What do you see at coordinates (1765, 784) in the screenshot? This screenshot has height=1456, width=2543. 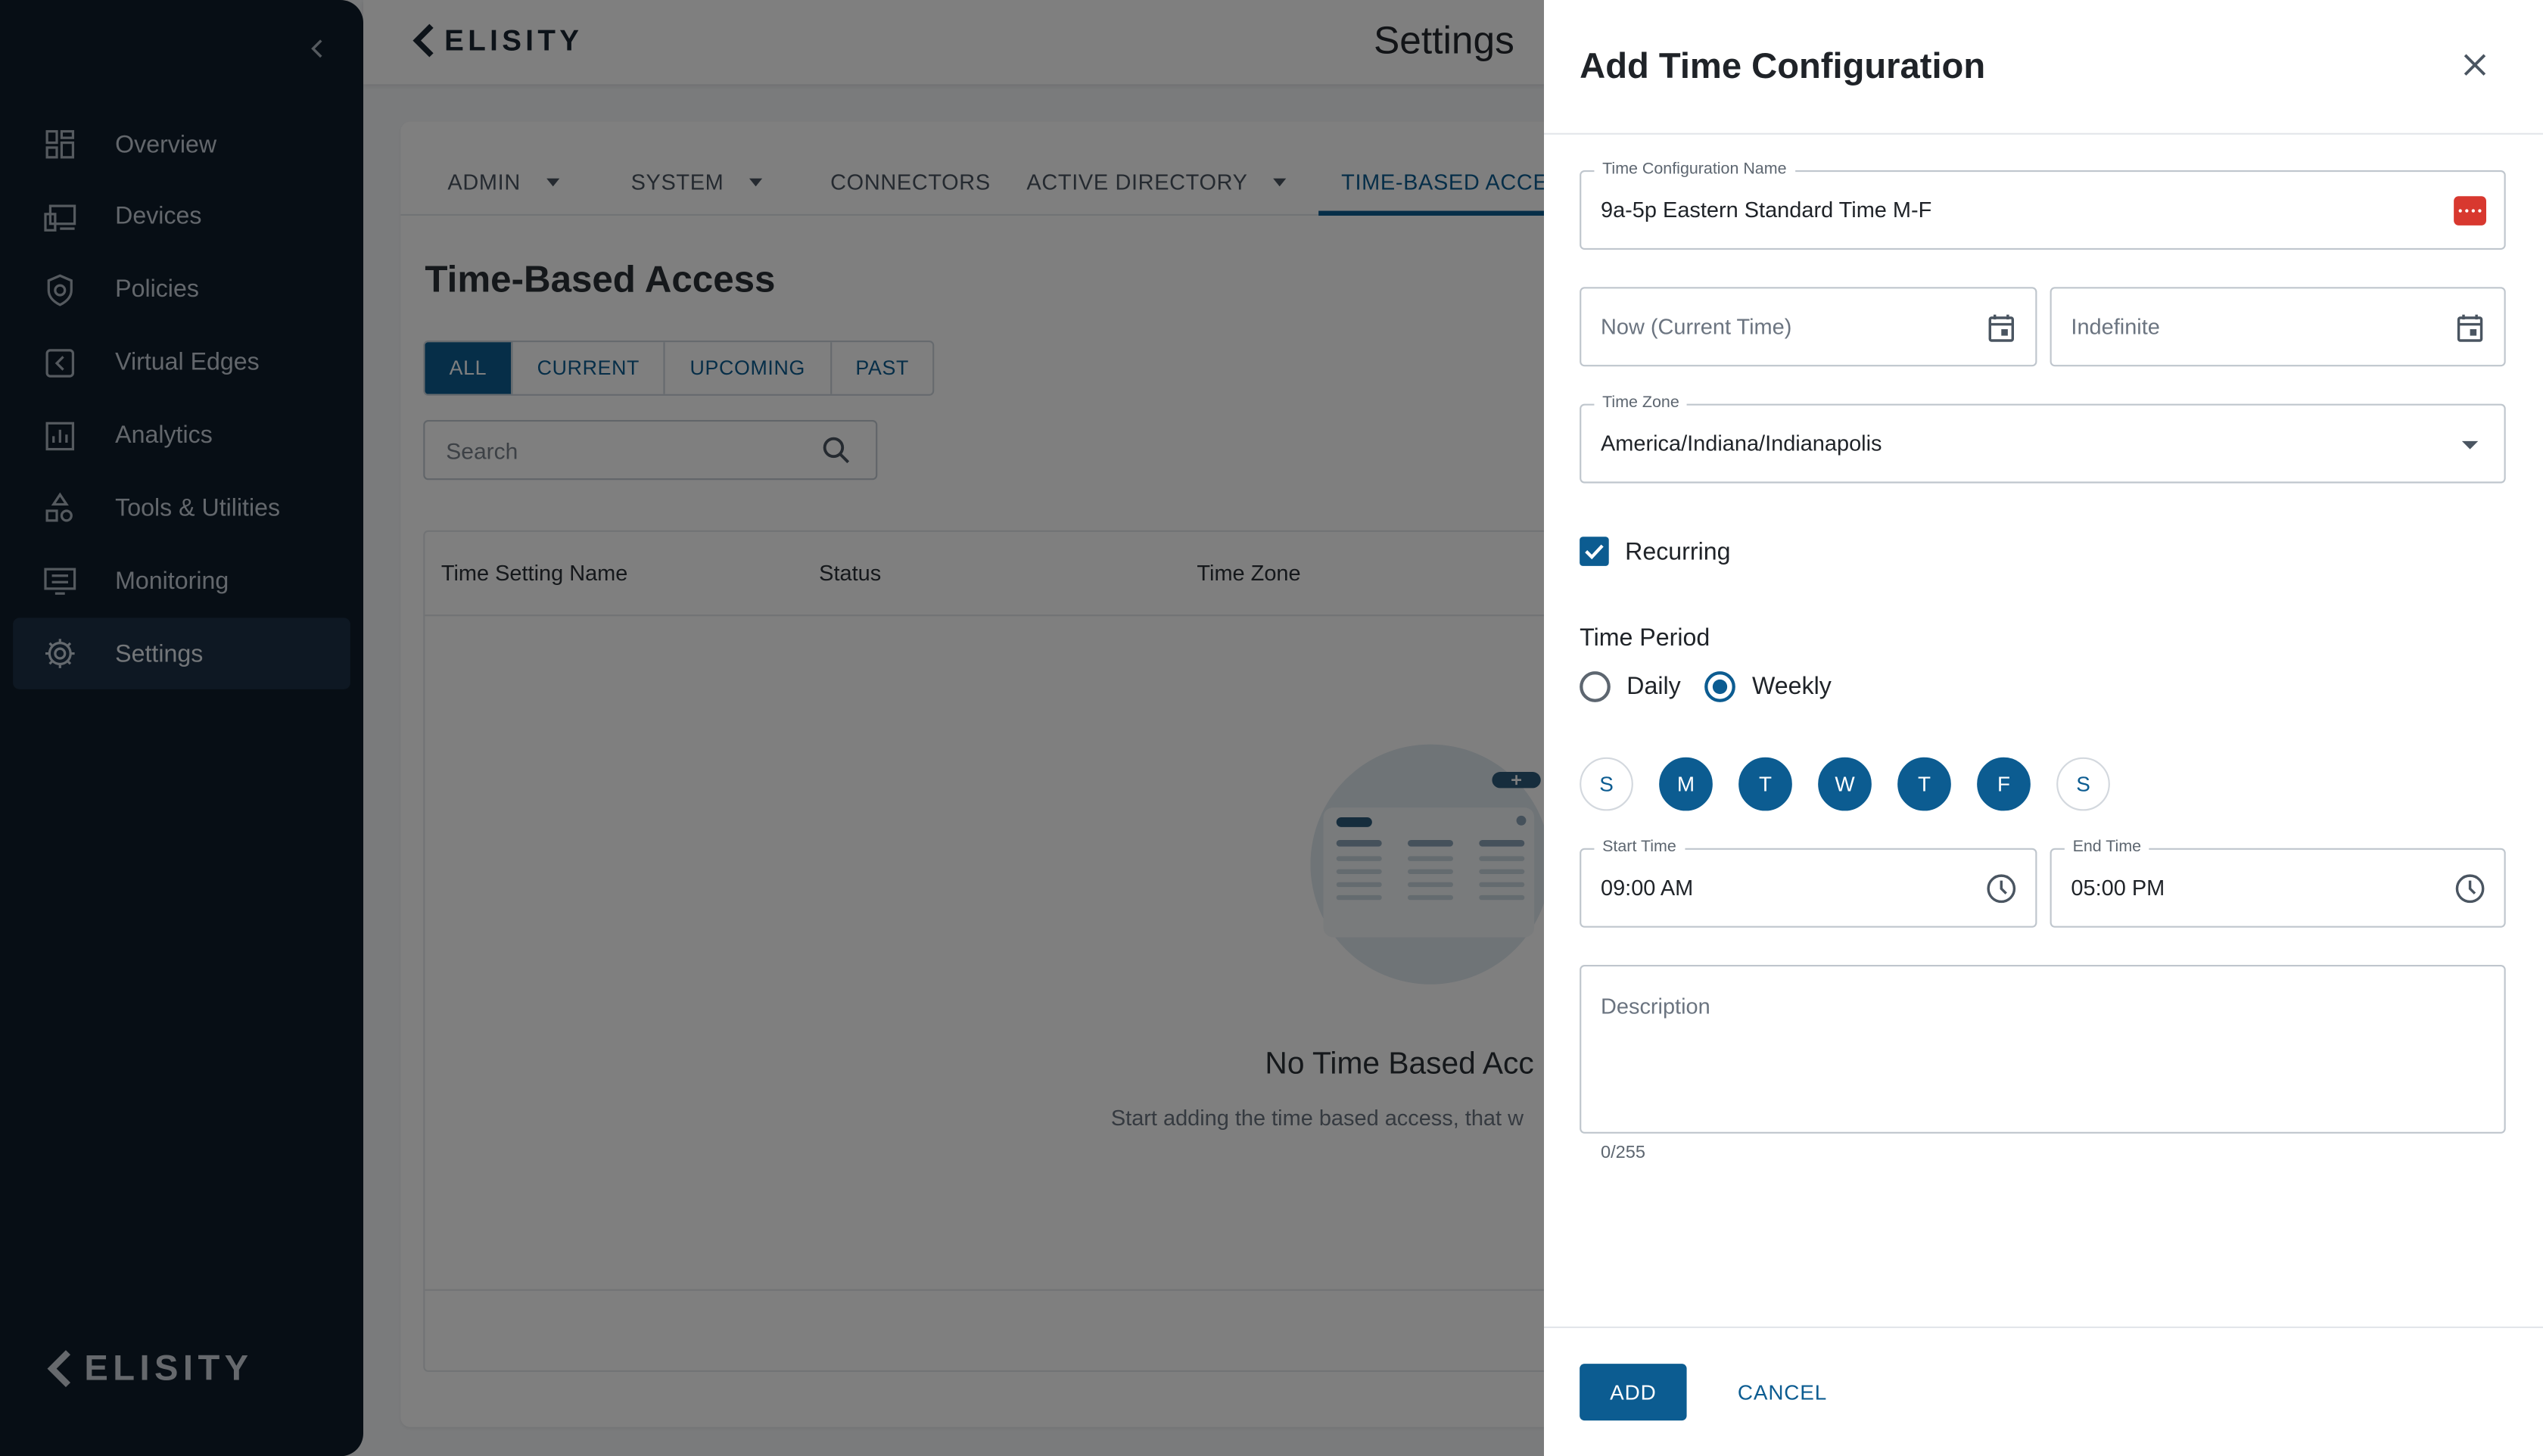 I see `day-toggle-tuesday: T` at bounding box center [1765, 784].